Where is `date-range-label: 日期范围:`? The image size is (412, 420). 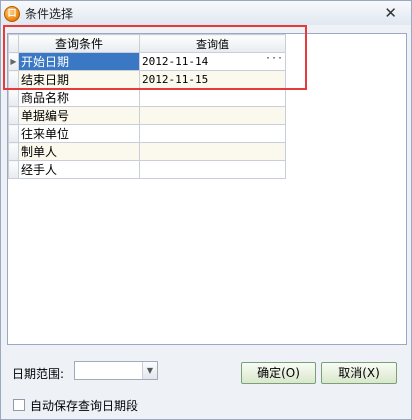
date-range-label: 日期范围: is located at coordinates (38, 374).